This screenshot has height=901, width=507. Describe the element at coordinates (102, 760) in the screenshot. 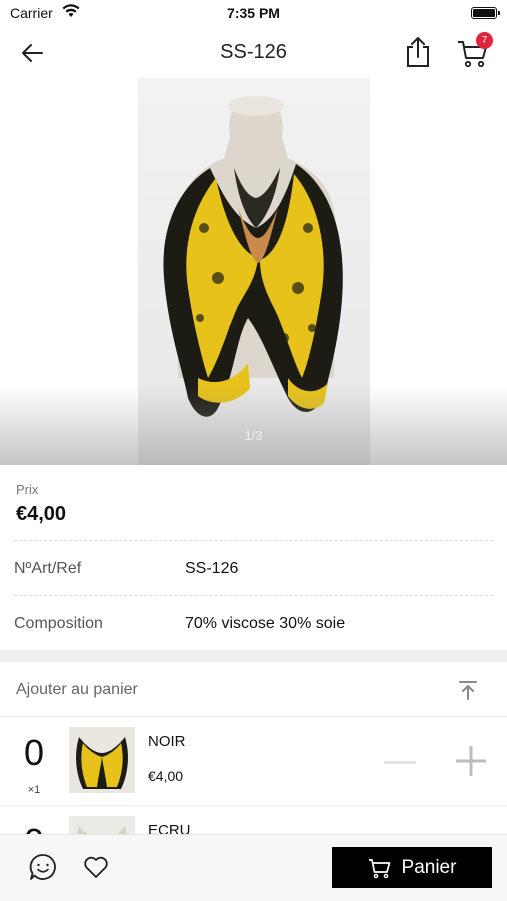

I see `variant-thumbnail` at that location.